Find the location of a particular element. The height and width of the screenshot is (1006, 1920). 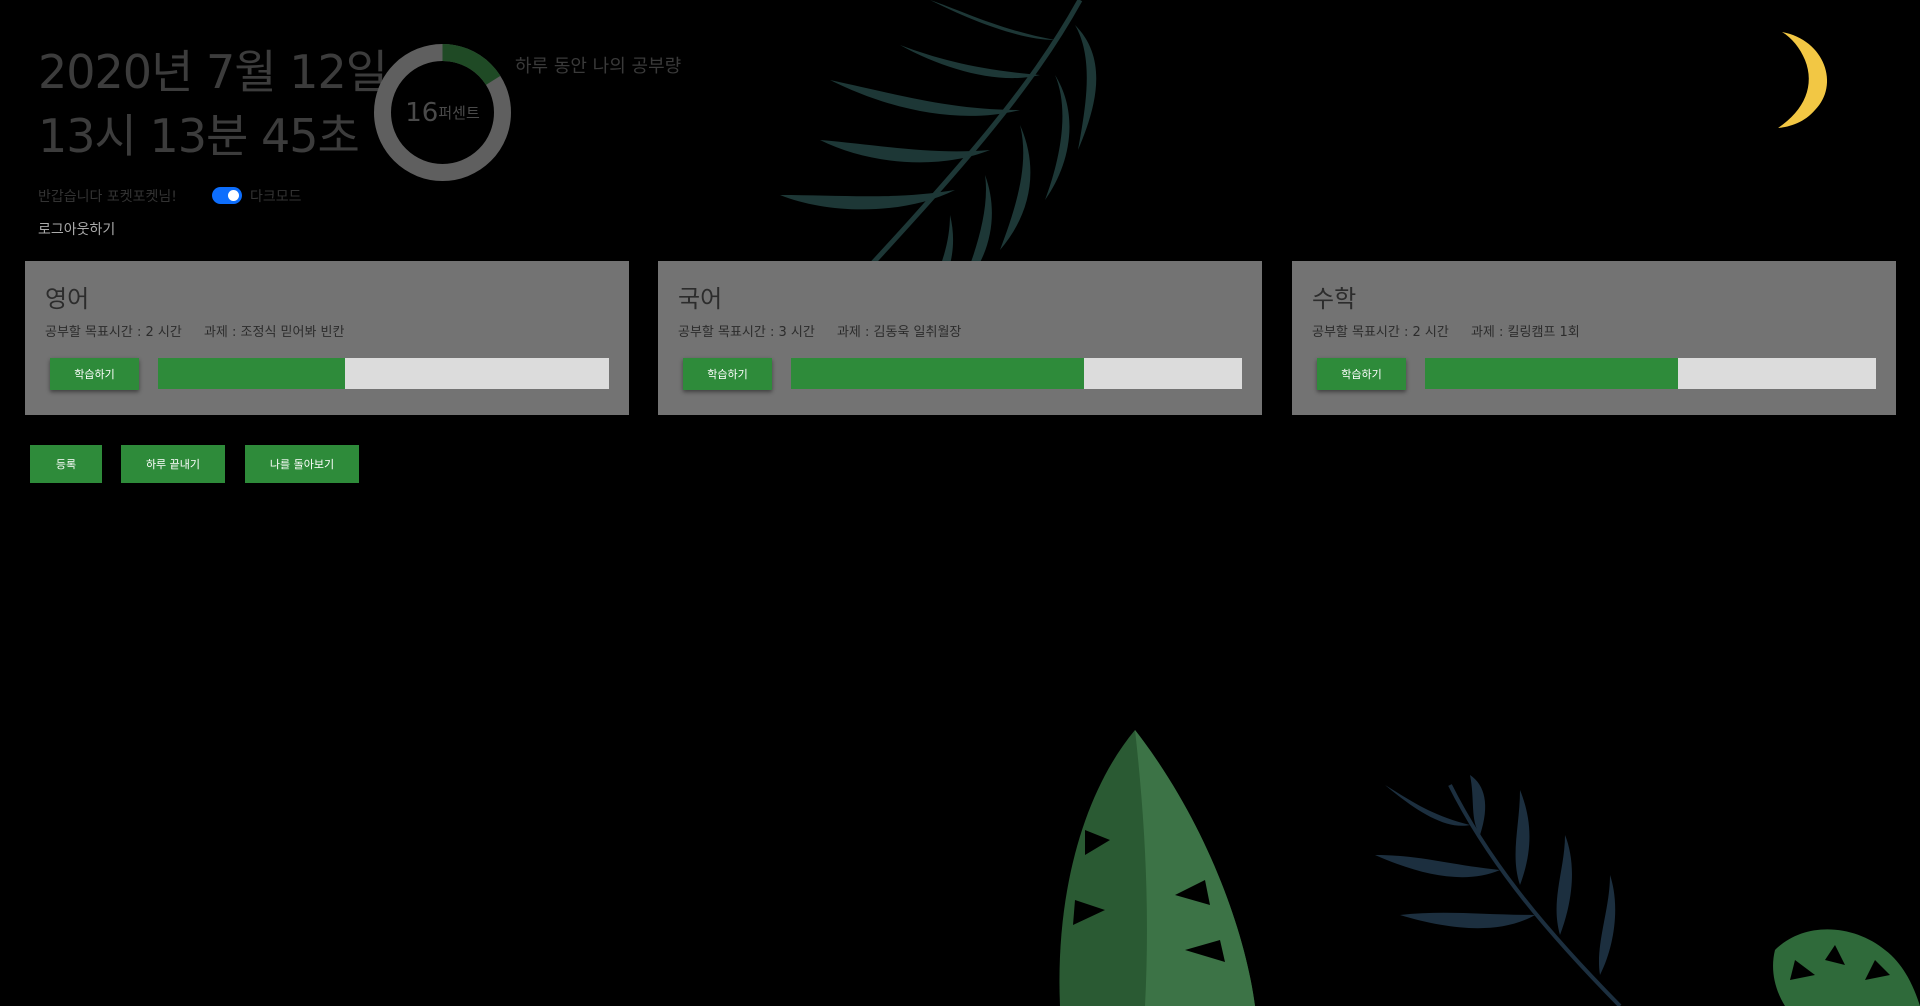

subject-meta: 공부할 목표시간 : 2 시간 과제 : 조정식 믿어봐 빈칸 is located at coordinates (194, 330).